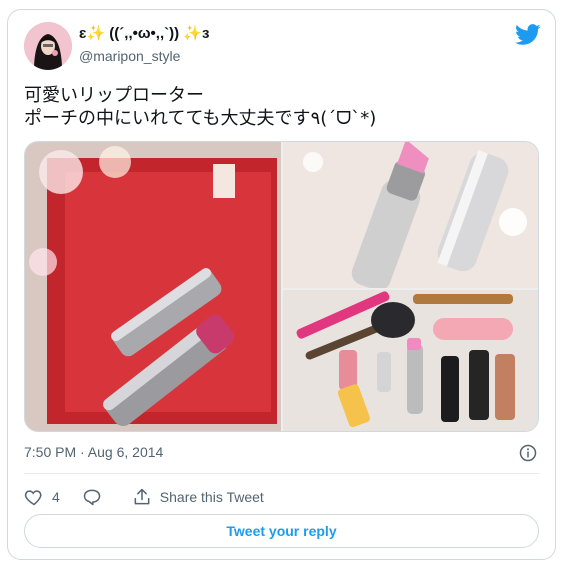  What do you see at coordinates (410, 215) in the screenshot?
I see `photo-pink-lipstick` at bounding box center [410, 215].